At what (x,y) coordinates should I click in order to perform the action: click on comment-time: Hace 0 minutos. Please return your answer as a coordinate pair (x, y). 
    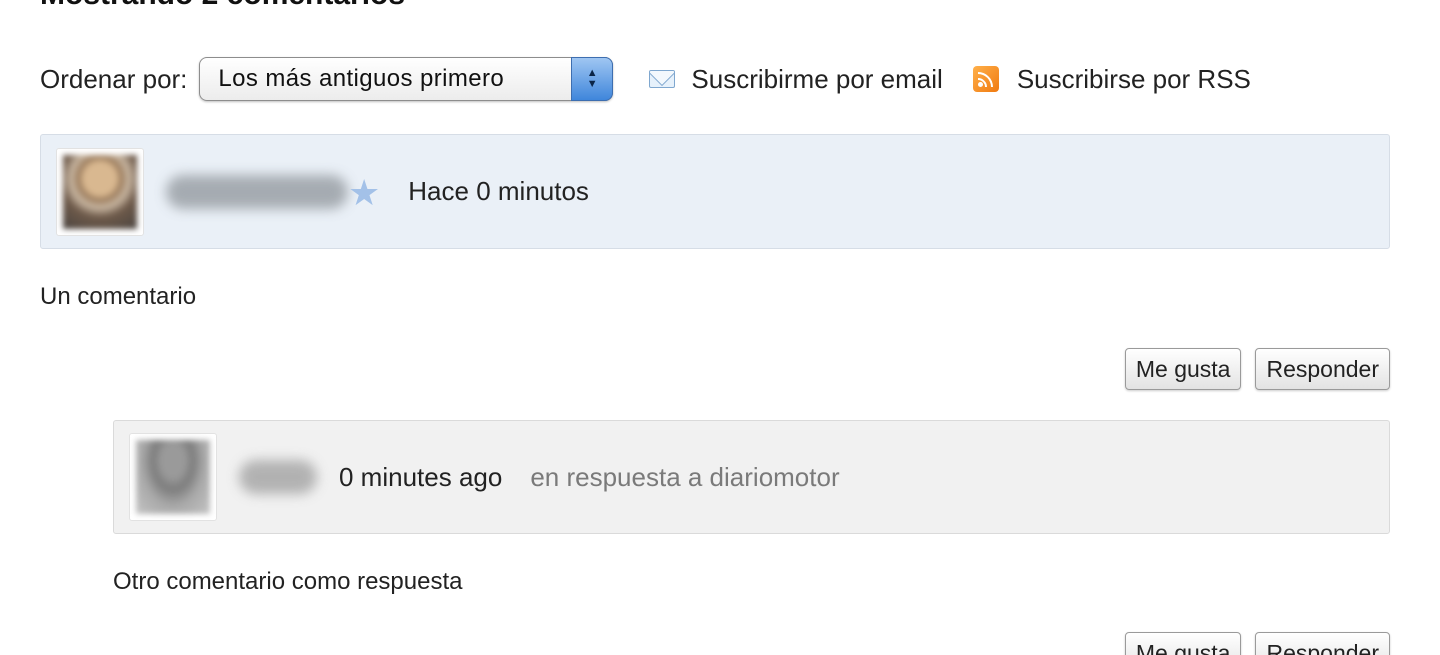
    Looking at the image, I should click on (498, 191).